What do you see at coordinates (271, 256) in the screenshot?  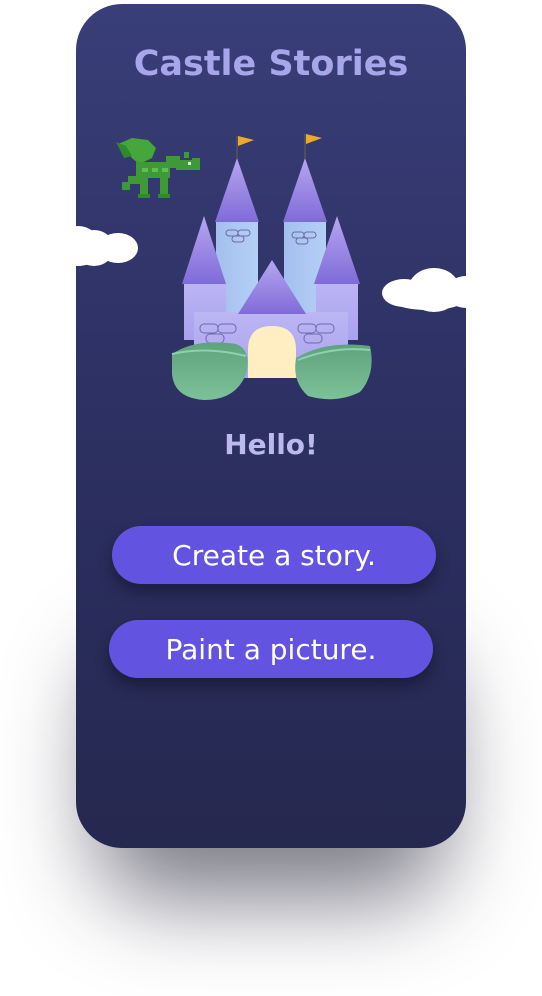 I see `castle-icon` at bounding box center [271, 256].